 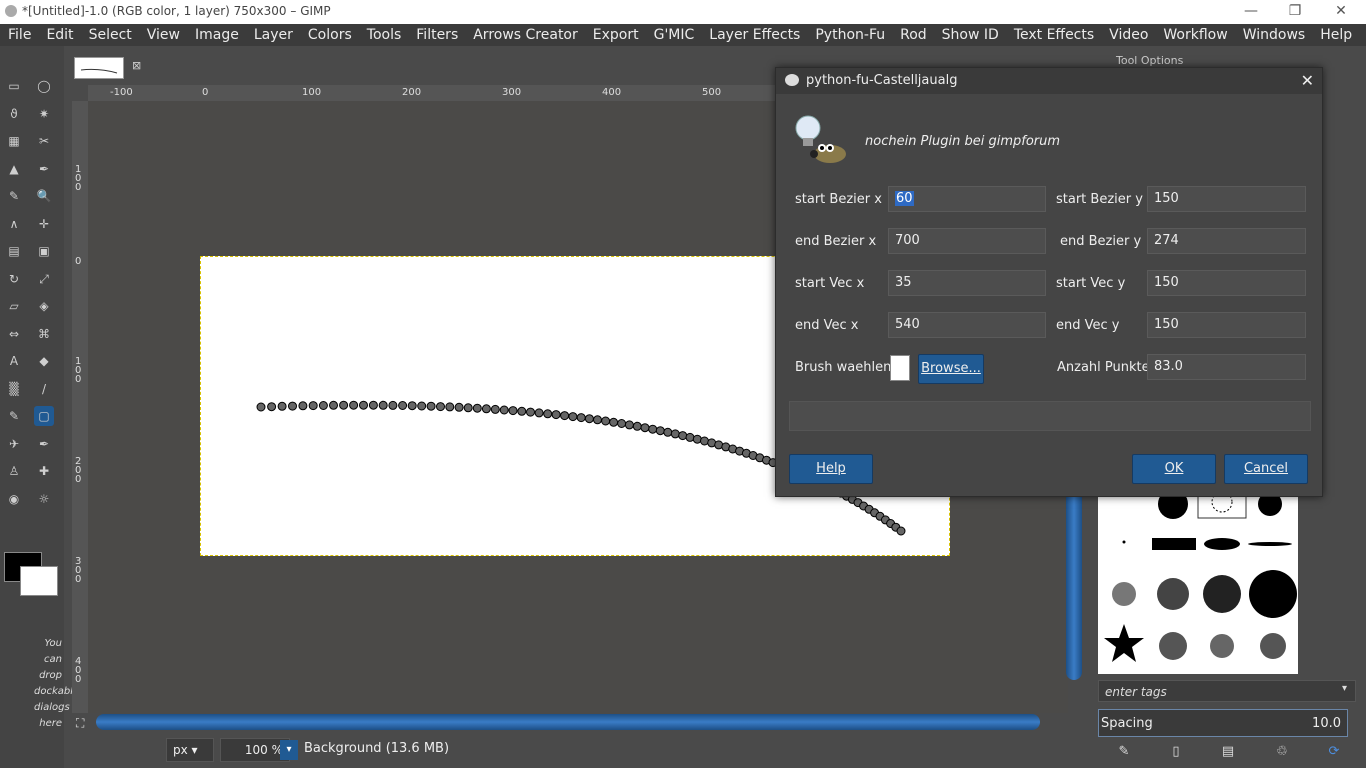 What do you see at coordinates (44, 334) in the screenshot?
I see `cage-tool-icon: ⌘` at bounding box center [44, 334].